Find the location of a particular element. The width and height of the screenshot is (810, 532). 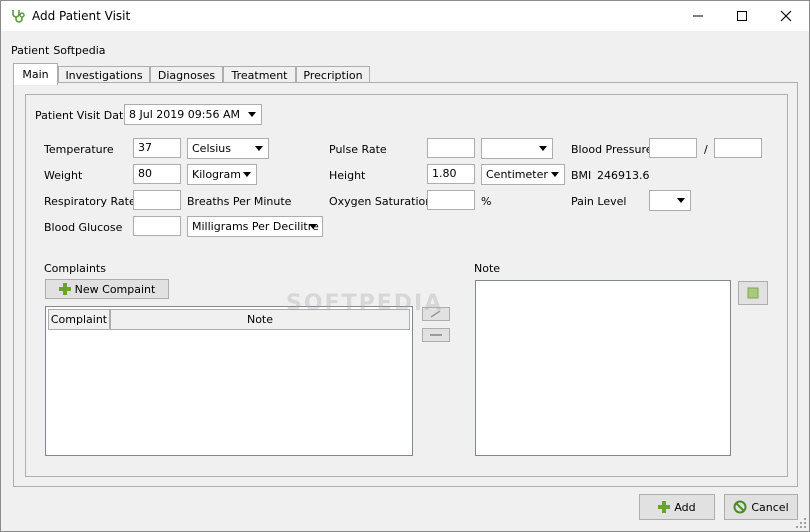

visit-date-value: 8 Jul 2019 09:56 AM is located at coordinates (184, 114).